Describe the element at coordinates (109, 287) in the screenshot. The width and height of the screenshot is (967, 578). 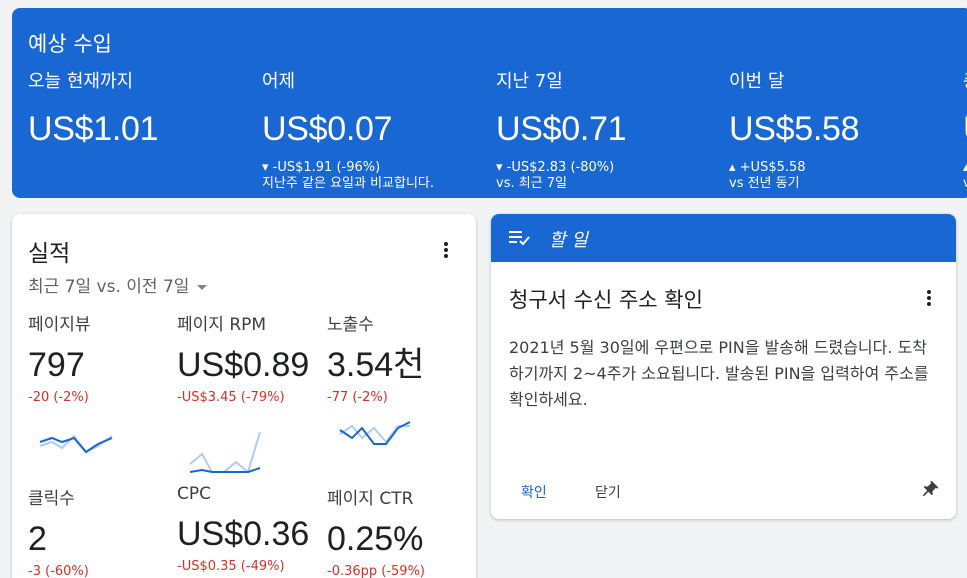
I see `date-range-label: 최근 7일 vs. 이전 7일` at that location.